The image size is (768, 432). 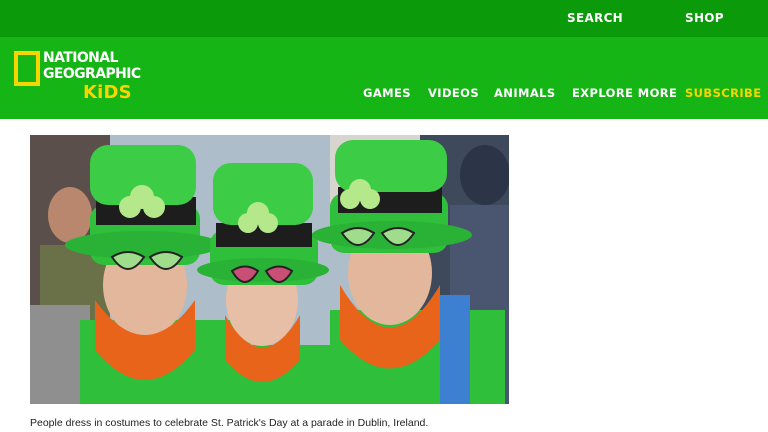 What do you see at coordinates (387, 93) in the screenshot?
I see `nav-games: GAMES` at bounding box center [387, 93].